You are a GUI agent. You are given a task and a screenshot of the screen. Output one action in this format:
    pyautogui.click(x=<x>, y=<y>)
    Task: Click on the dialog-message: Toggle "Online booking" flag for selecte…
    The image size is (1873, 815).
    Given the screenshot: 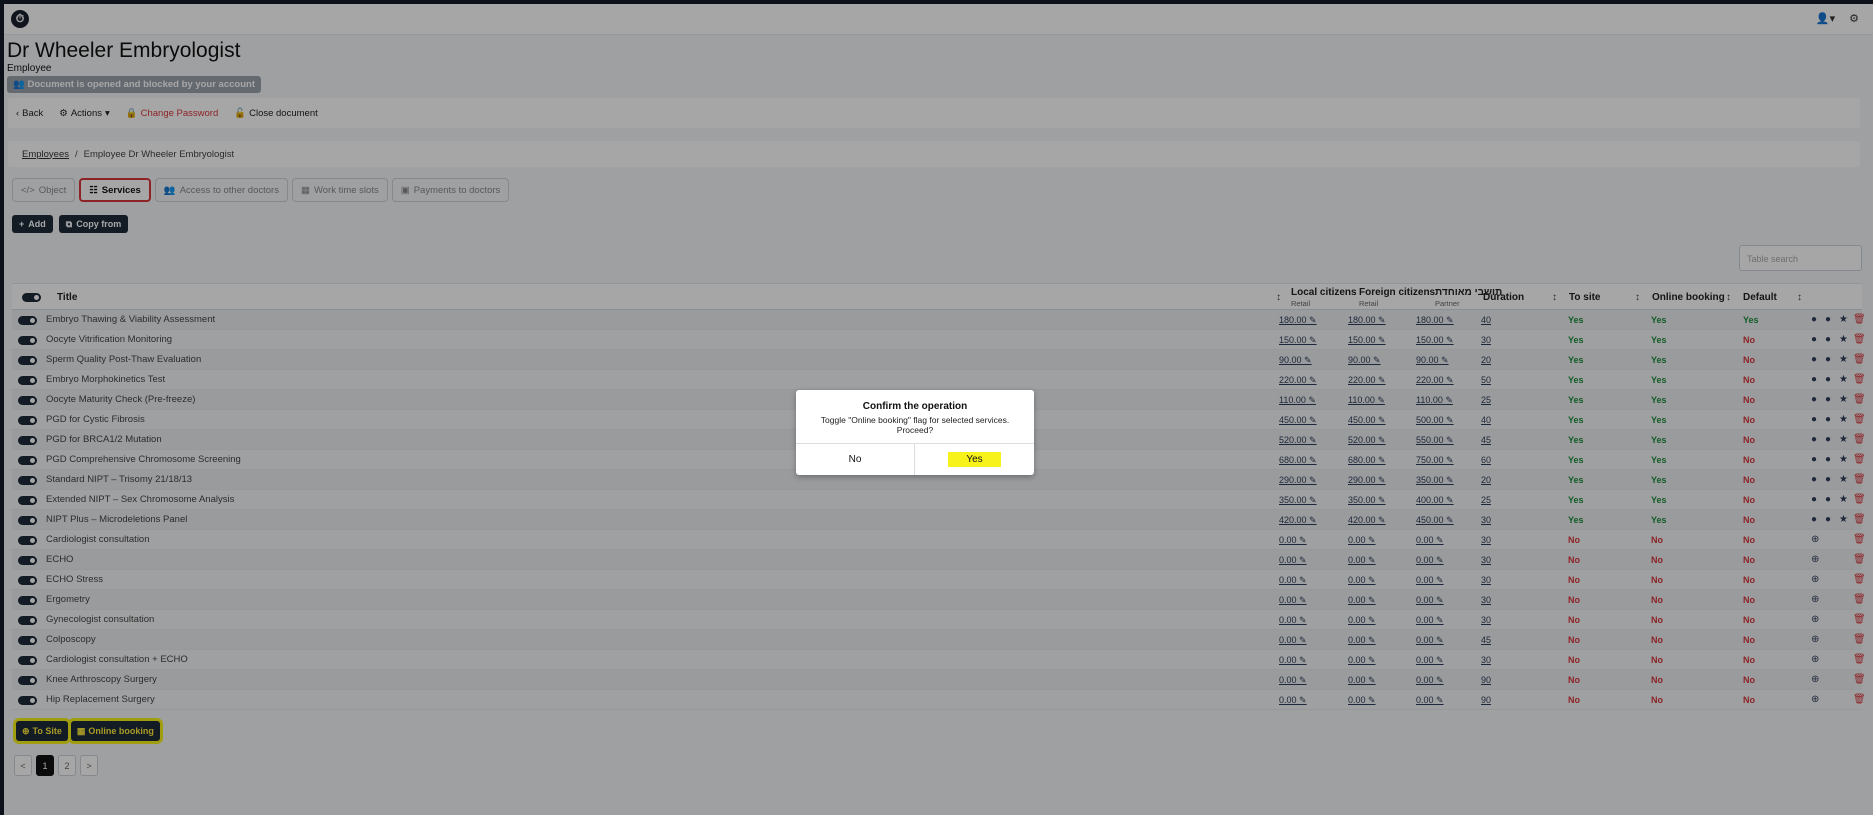 What is the action you would take?
    pyautogui.click(x=915, y=425)
    